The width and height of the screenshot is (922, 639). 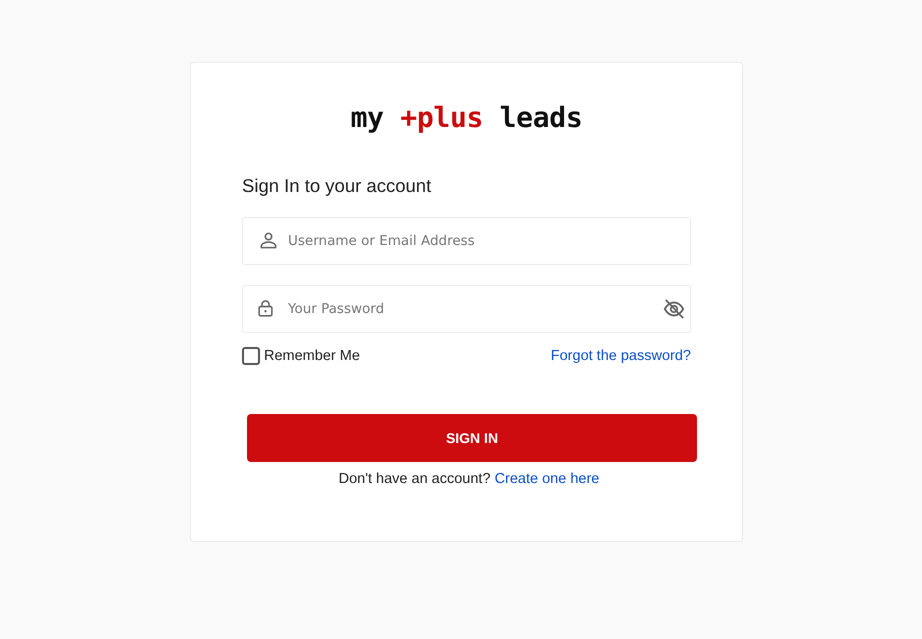 What do you see at coordinates (674, 309) in the screenshot?
I see `eye-off-icon` at bounding box center [674, 309].